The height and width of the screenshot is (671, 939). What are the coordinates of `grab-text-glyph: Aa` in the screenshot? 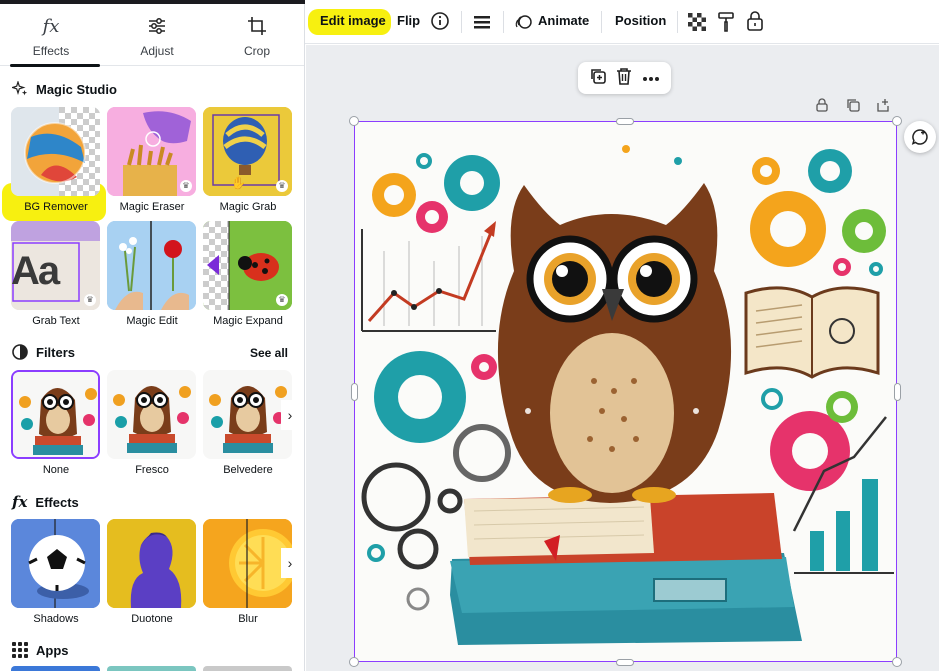 It's located at (35, 271).